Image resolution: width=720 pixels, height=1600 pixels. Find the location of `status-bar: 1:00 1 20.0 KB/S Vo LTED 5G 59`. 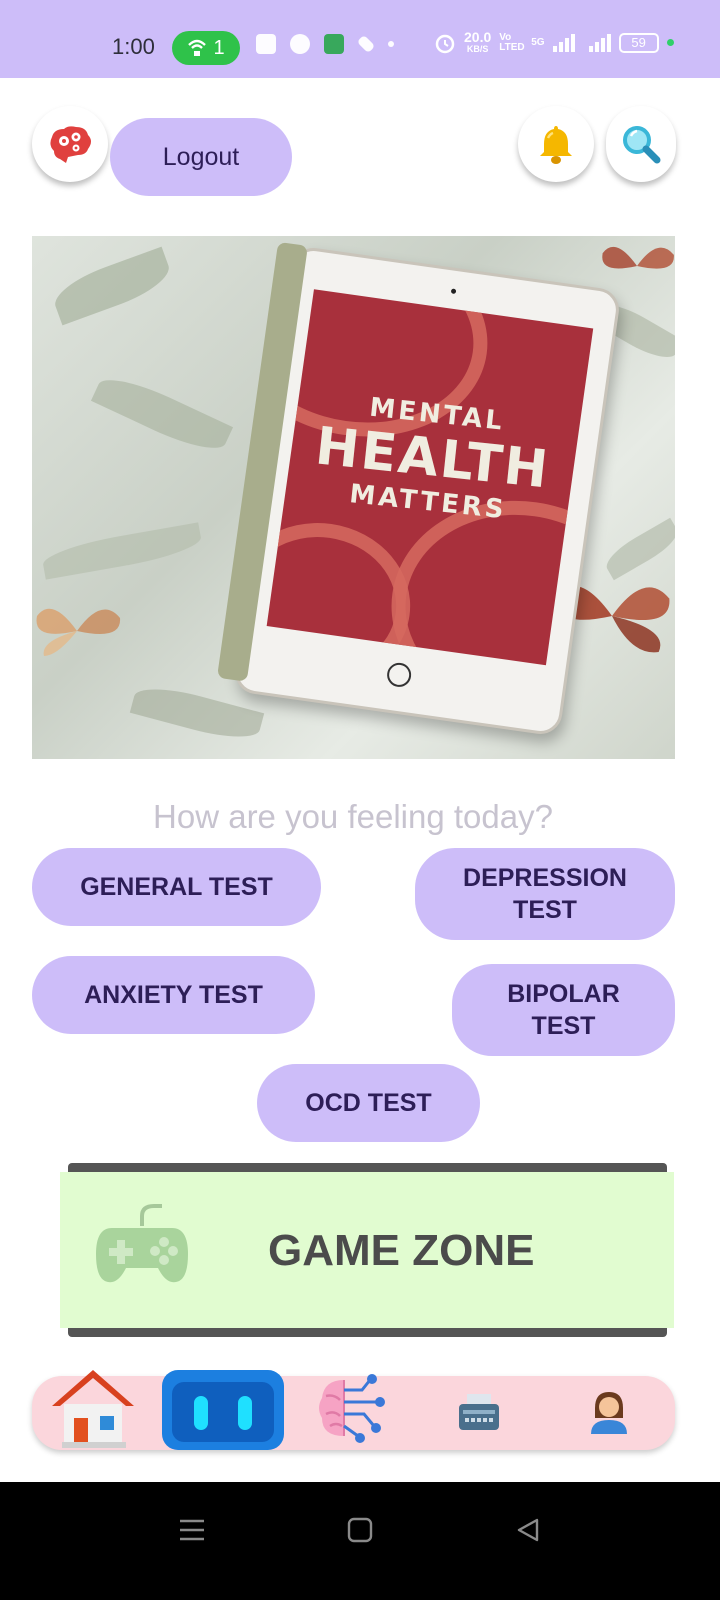

status-bar: 1:00 1 20.0 KB/S Vo LTED 5G 59 is located at coordinates (360, 39).